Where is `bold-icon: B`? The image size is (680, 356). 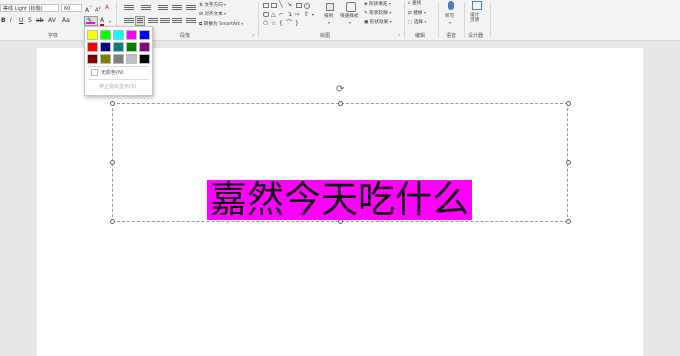
bold-icon: B is located at coordinates (3, 21).